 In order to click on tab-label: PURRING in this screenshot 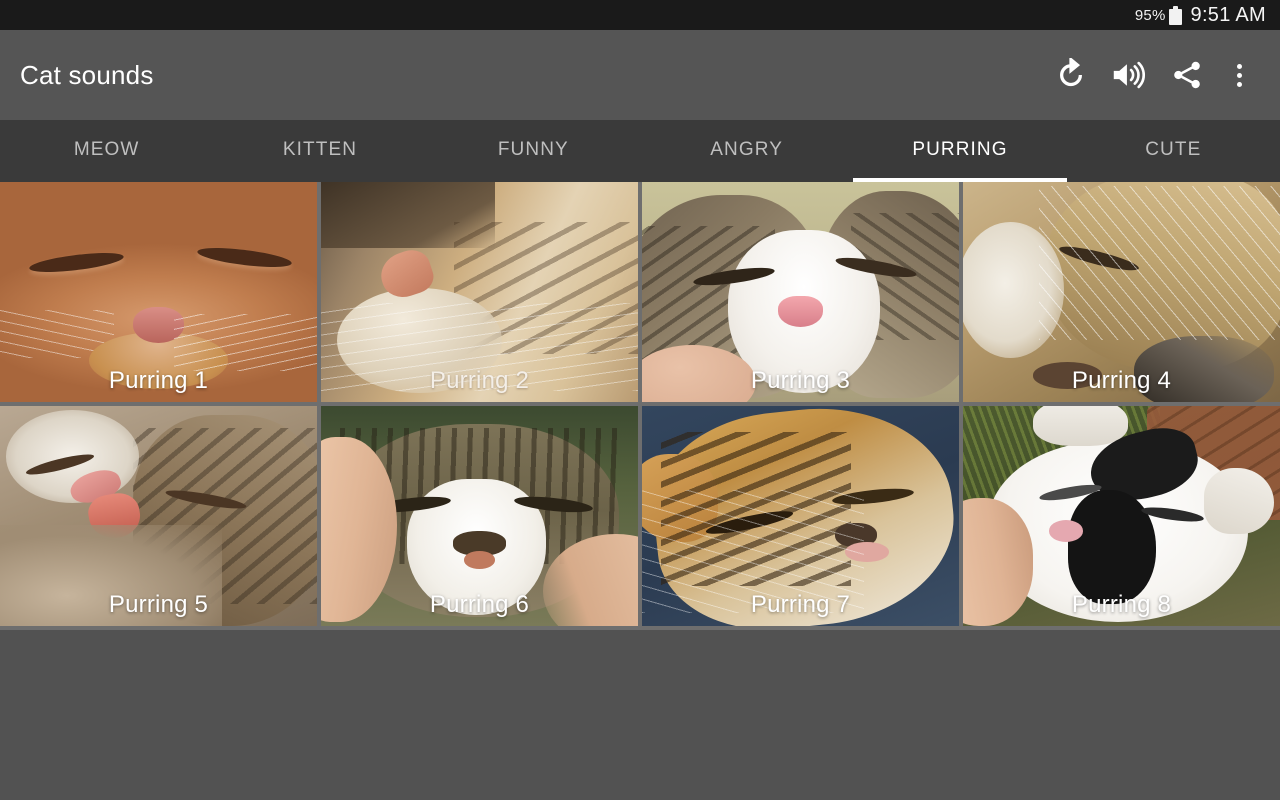, I will do `click(960, 149)`.